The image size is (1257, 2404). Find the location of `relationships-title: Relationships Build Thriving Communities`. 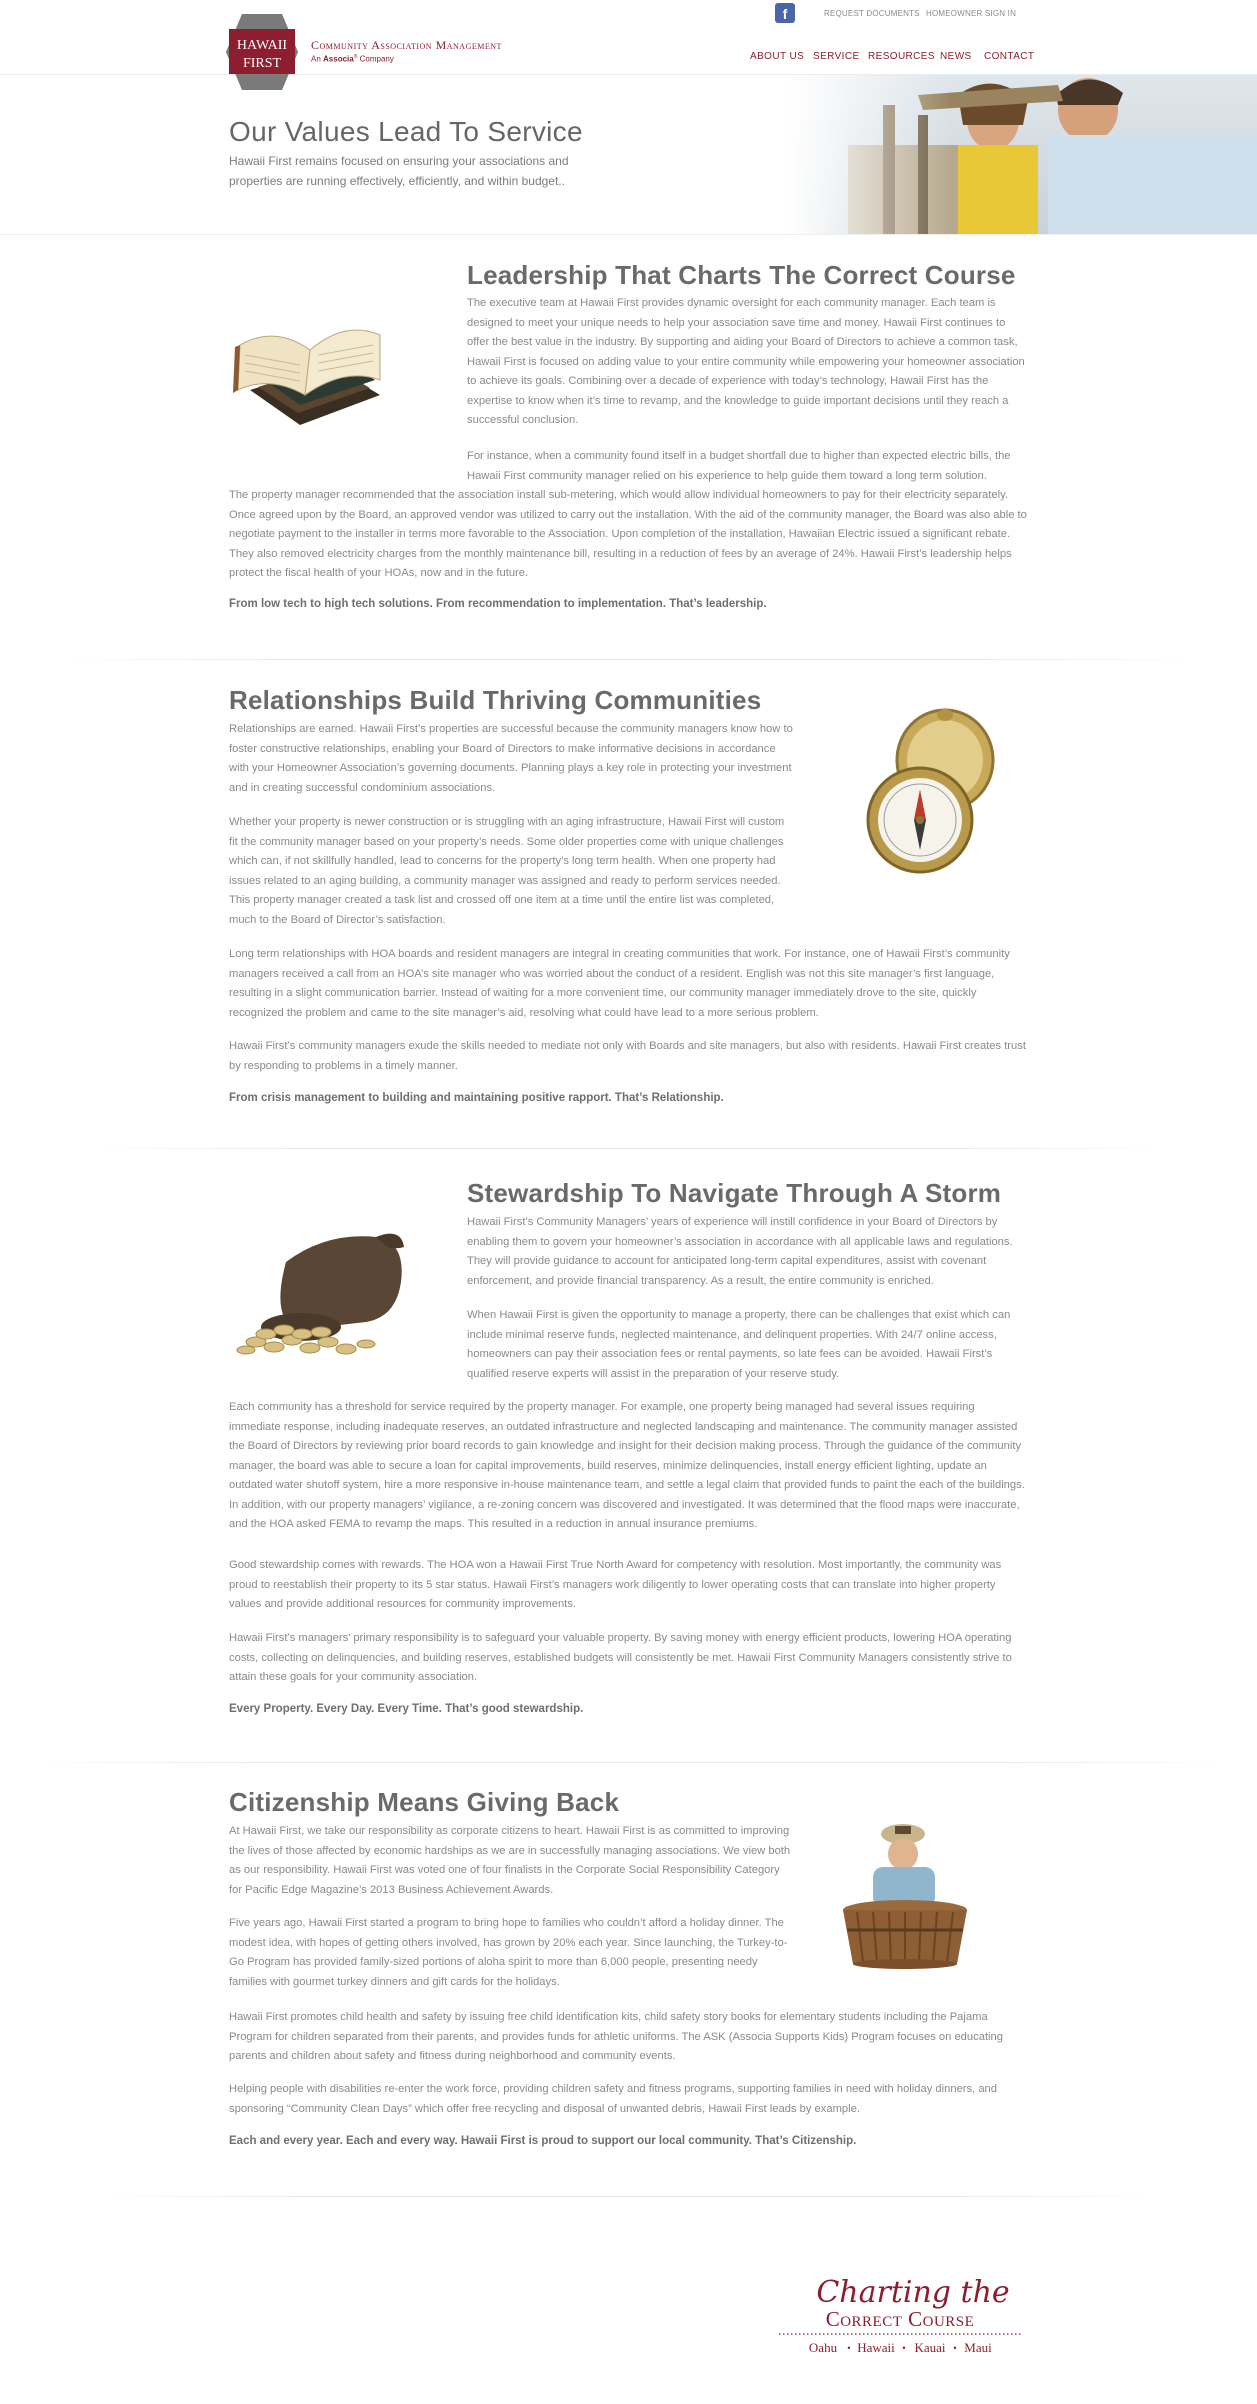

relationships-title: Relationships Build Thriving Communities is located at coordinates (495, 700).